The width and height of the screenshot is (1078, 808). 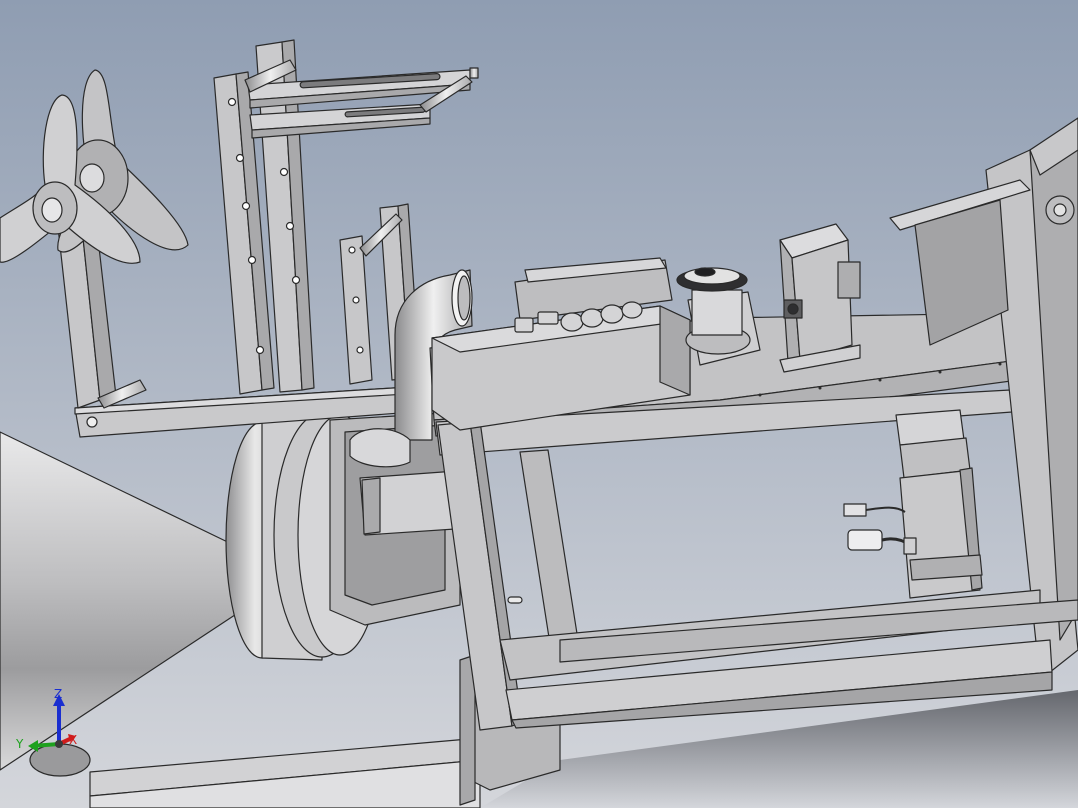 What do you see at coordinates (37, 744) in the screenshot?
I see `y-axis: Y` at bounding box center [37, 744].